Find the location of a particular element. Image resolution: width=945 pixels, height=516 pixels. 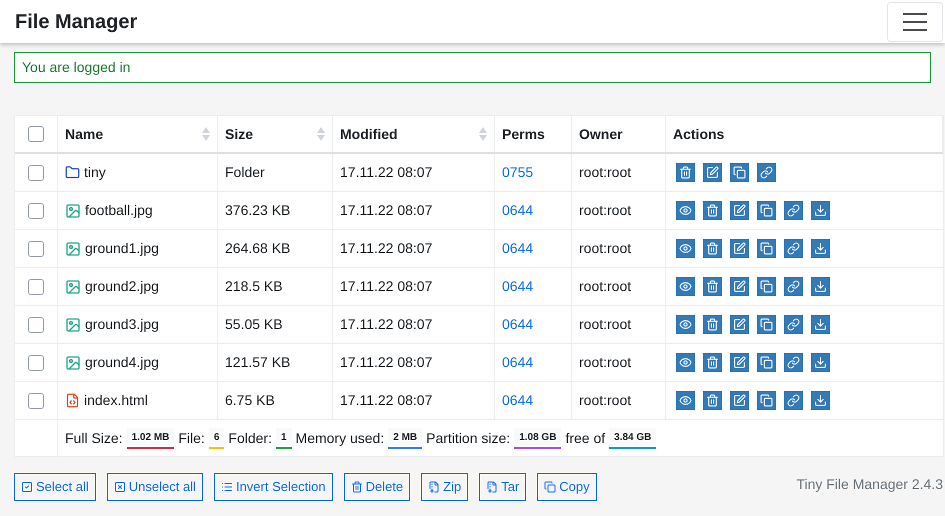

column-header: Actions is located at coordinates (804, 134).